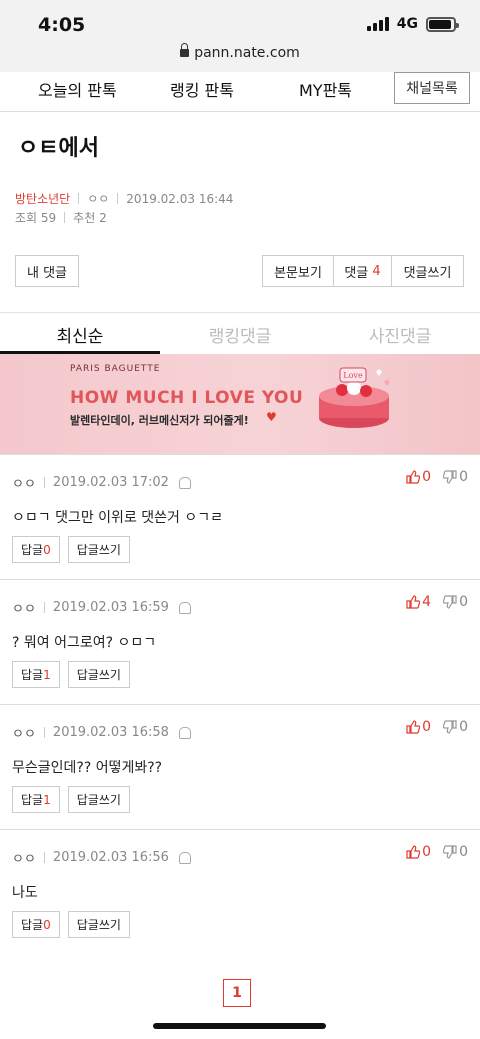 This screenshot has height=1039, width=480. What do you see at coordinates (117, 518) in the screenshot?
I see `comment-text: ㅇㅁㄱ 댓그만 이위로 댓쓴거 ㅇㄱㄹ` at bounding box center [117, 518].